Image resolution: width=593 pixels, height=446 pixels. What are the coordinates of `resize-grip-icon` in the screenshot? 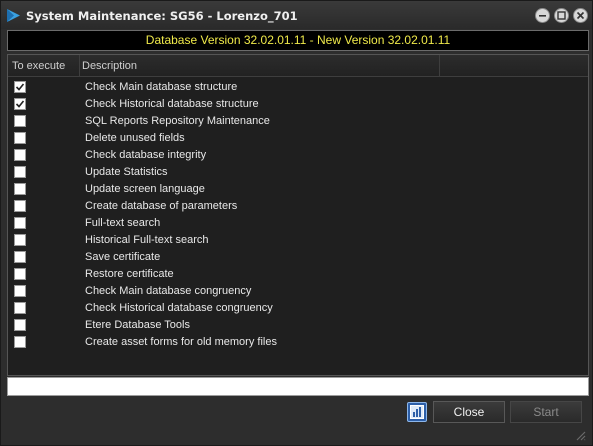 It's located at (580, 435).